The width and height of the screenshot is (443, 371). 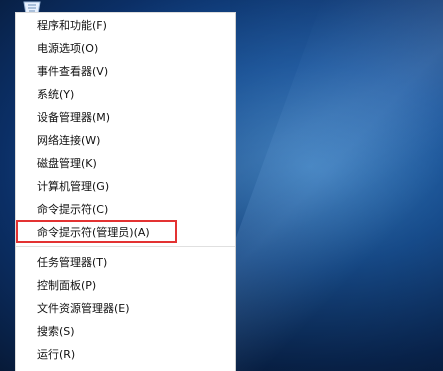 I want to click on menu-separator, so click(x=125, y=246).